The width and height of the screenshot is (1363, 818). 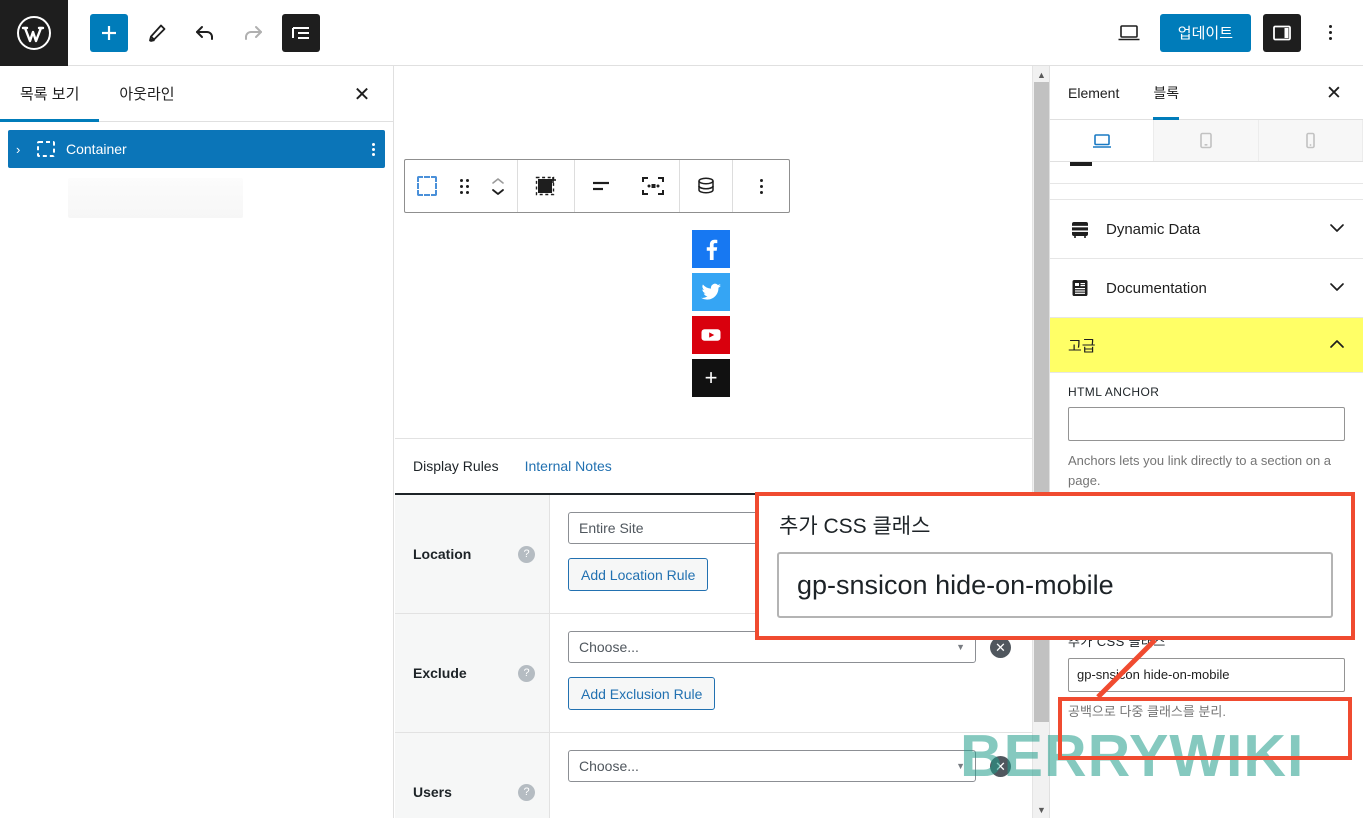 What do you see at coordinates (1080, 229) in the screenshot?
I see `database-icon` at bounding box center [1080, 229].